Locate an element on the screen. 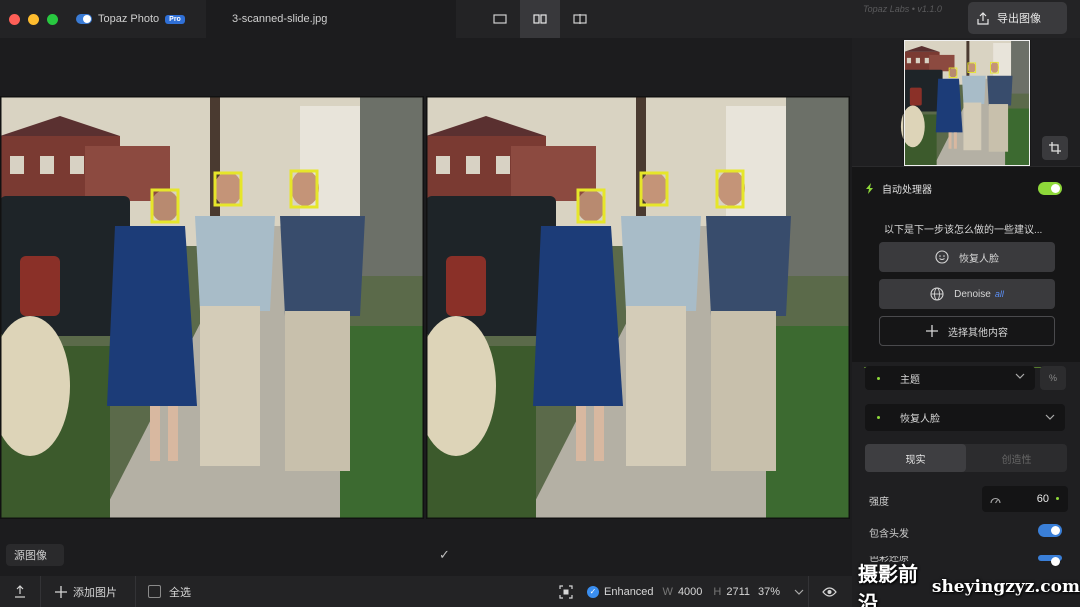 The width and height of the screenshot is (1080, 607). add-images-button: 添加图片 is located at coordinates (88, 592).